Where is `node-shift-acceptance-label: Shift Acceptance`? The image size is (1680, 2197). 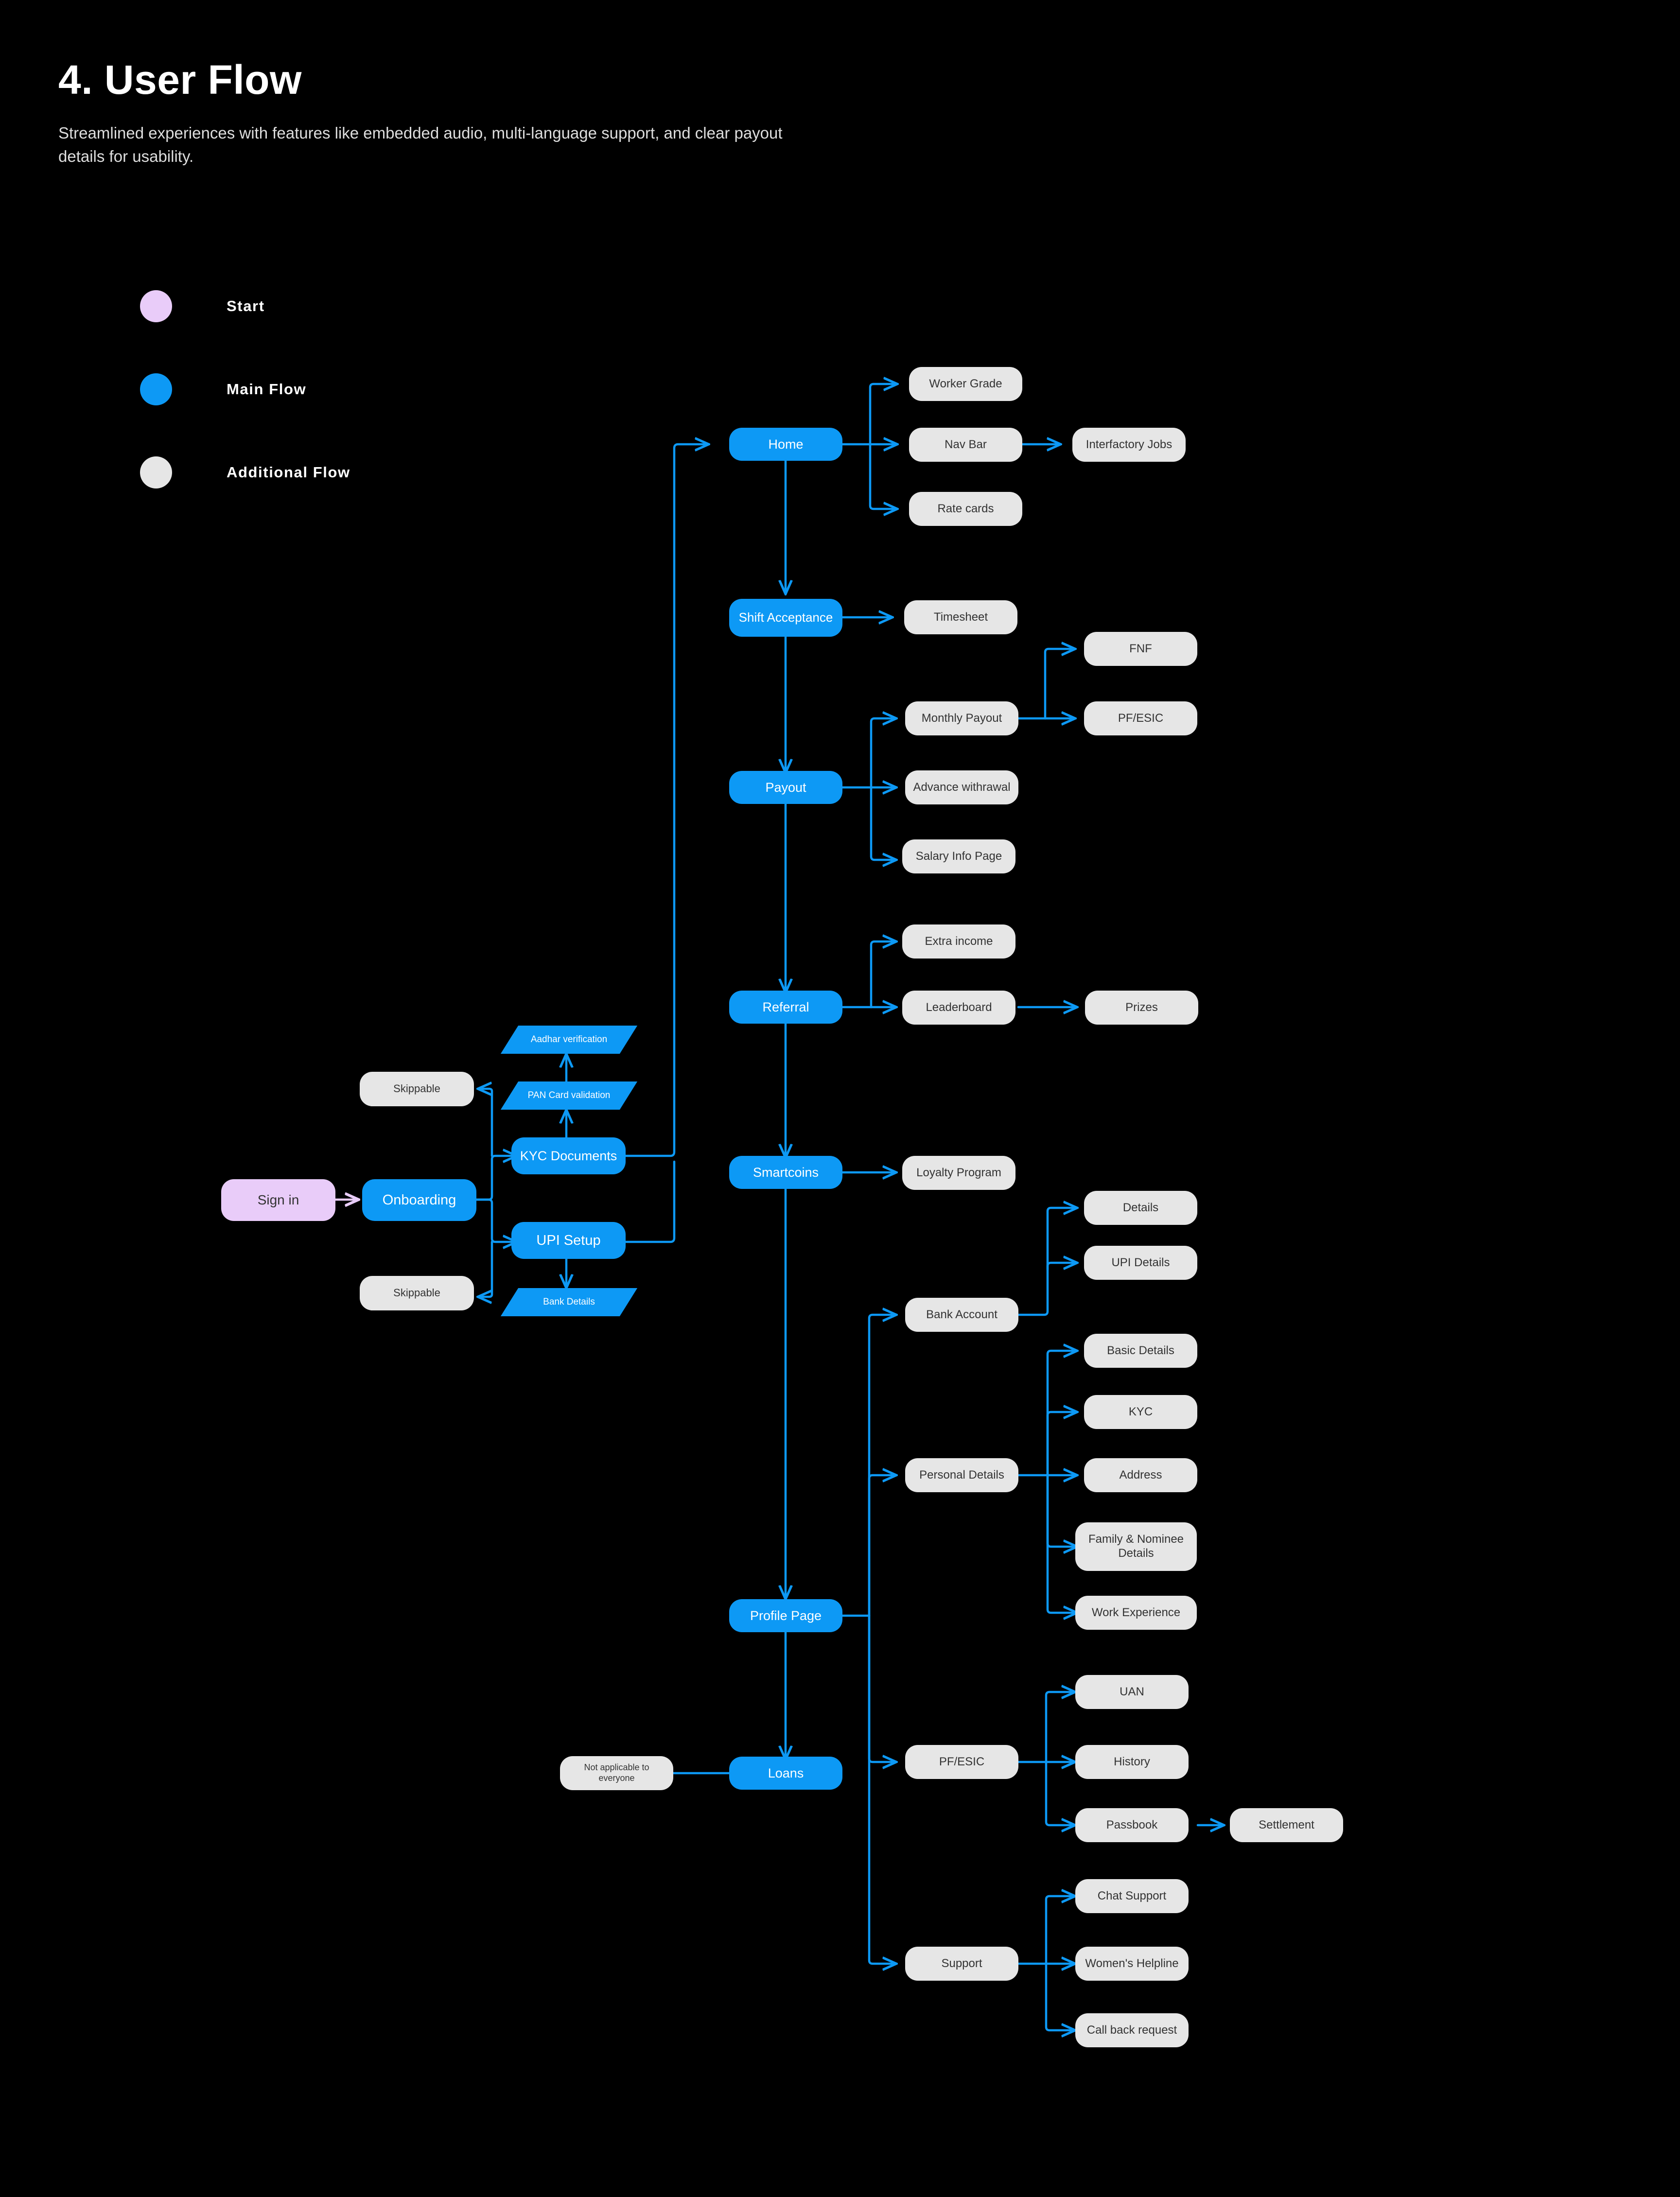 node-shift-acceptance-label: Shift Acceptance is located at coordinates (785, 617).